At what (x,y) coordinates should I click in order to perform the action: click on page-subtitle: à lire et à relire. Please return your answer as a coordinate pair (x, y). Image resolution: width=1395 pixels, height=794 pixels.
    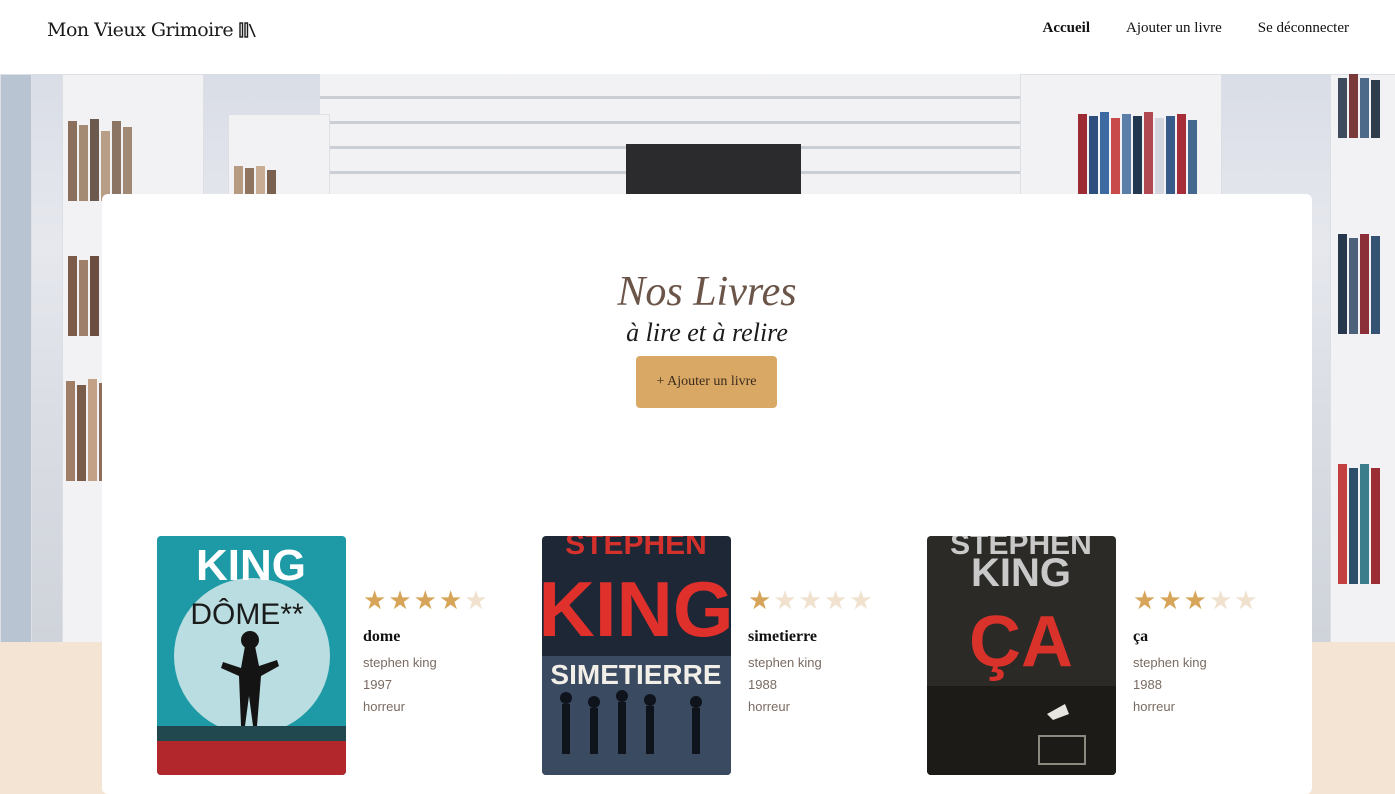
    Looking at the image, I should click on (707, 332).